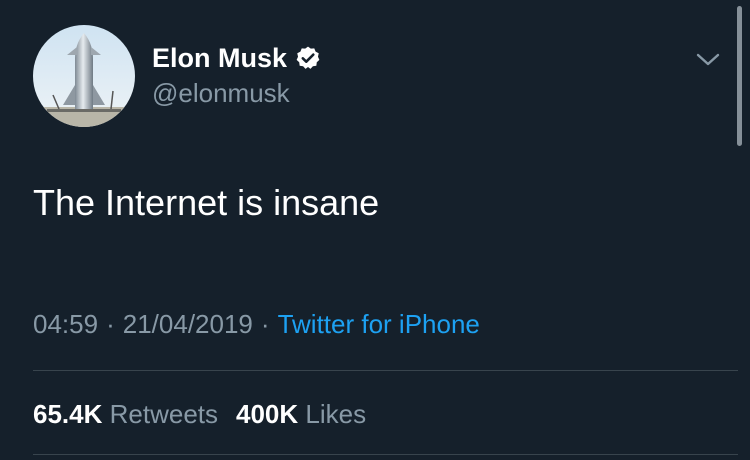 The width and height of the screenshot is (750, 460). I want to click on retweets-stat: 65.4K Retweets, so click(125, 414).